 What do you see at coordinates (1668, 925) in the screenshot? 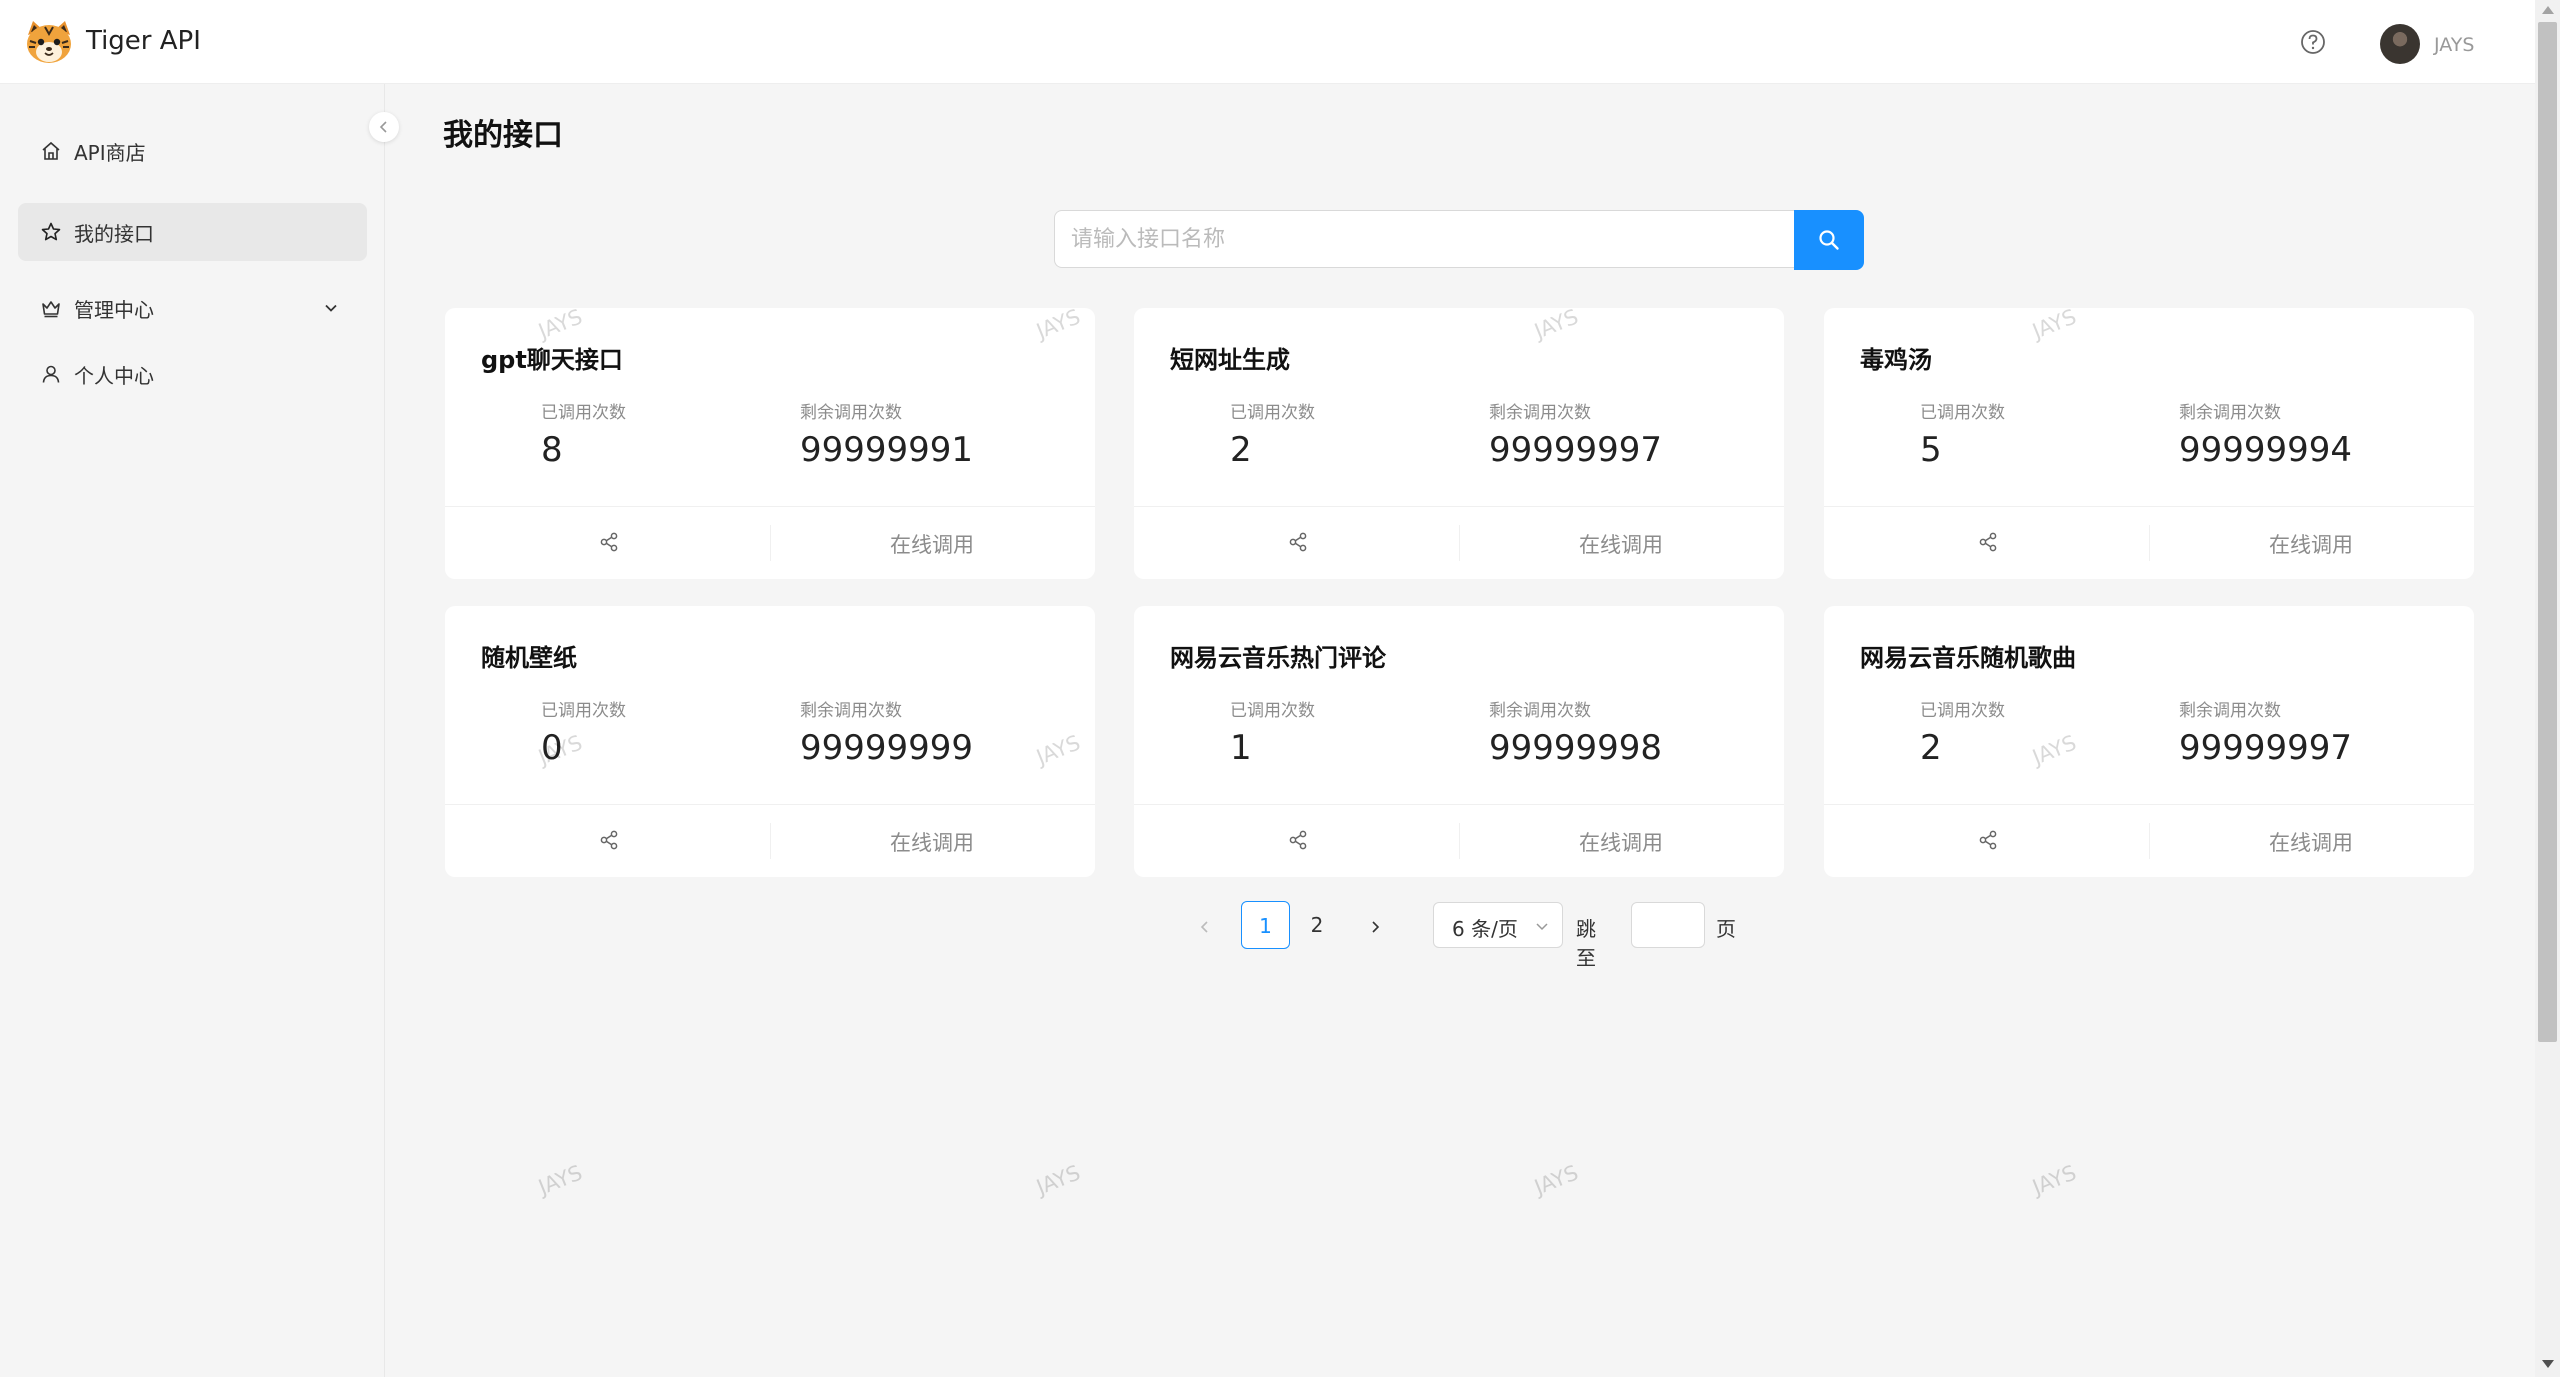
I see `jump-to-page-input` at bounding box center [1668, 925].